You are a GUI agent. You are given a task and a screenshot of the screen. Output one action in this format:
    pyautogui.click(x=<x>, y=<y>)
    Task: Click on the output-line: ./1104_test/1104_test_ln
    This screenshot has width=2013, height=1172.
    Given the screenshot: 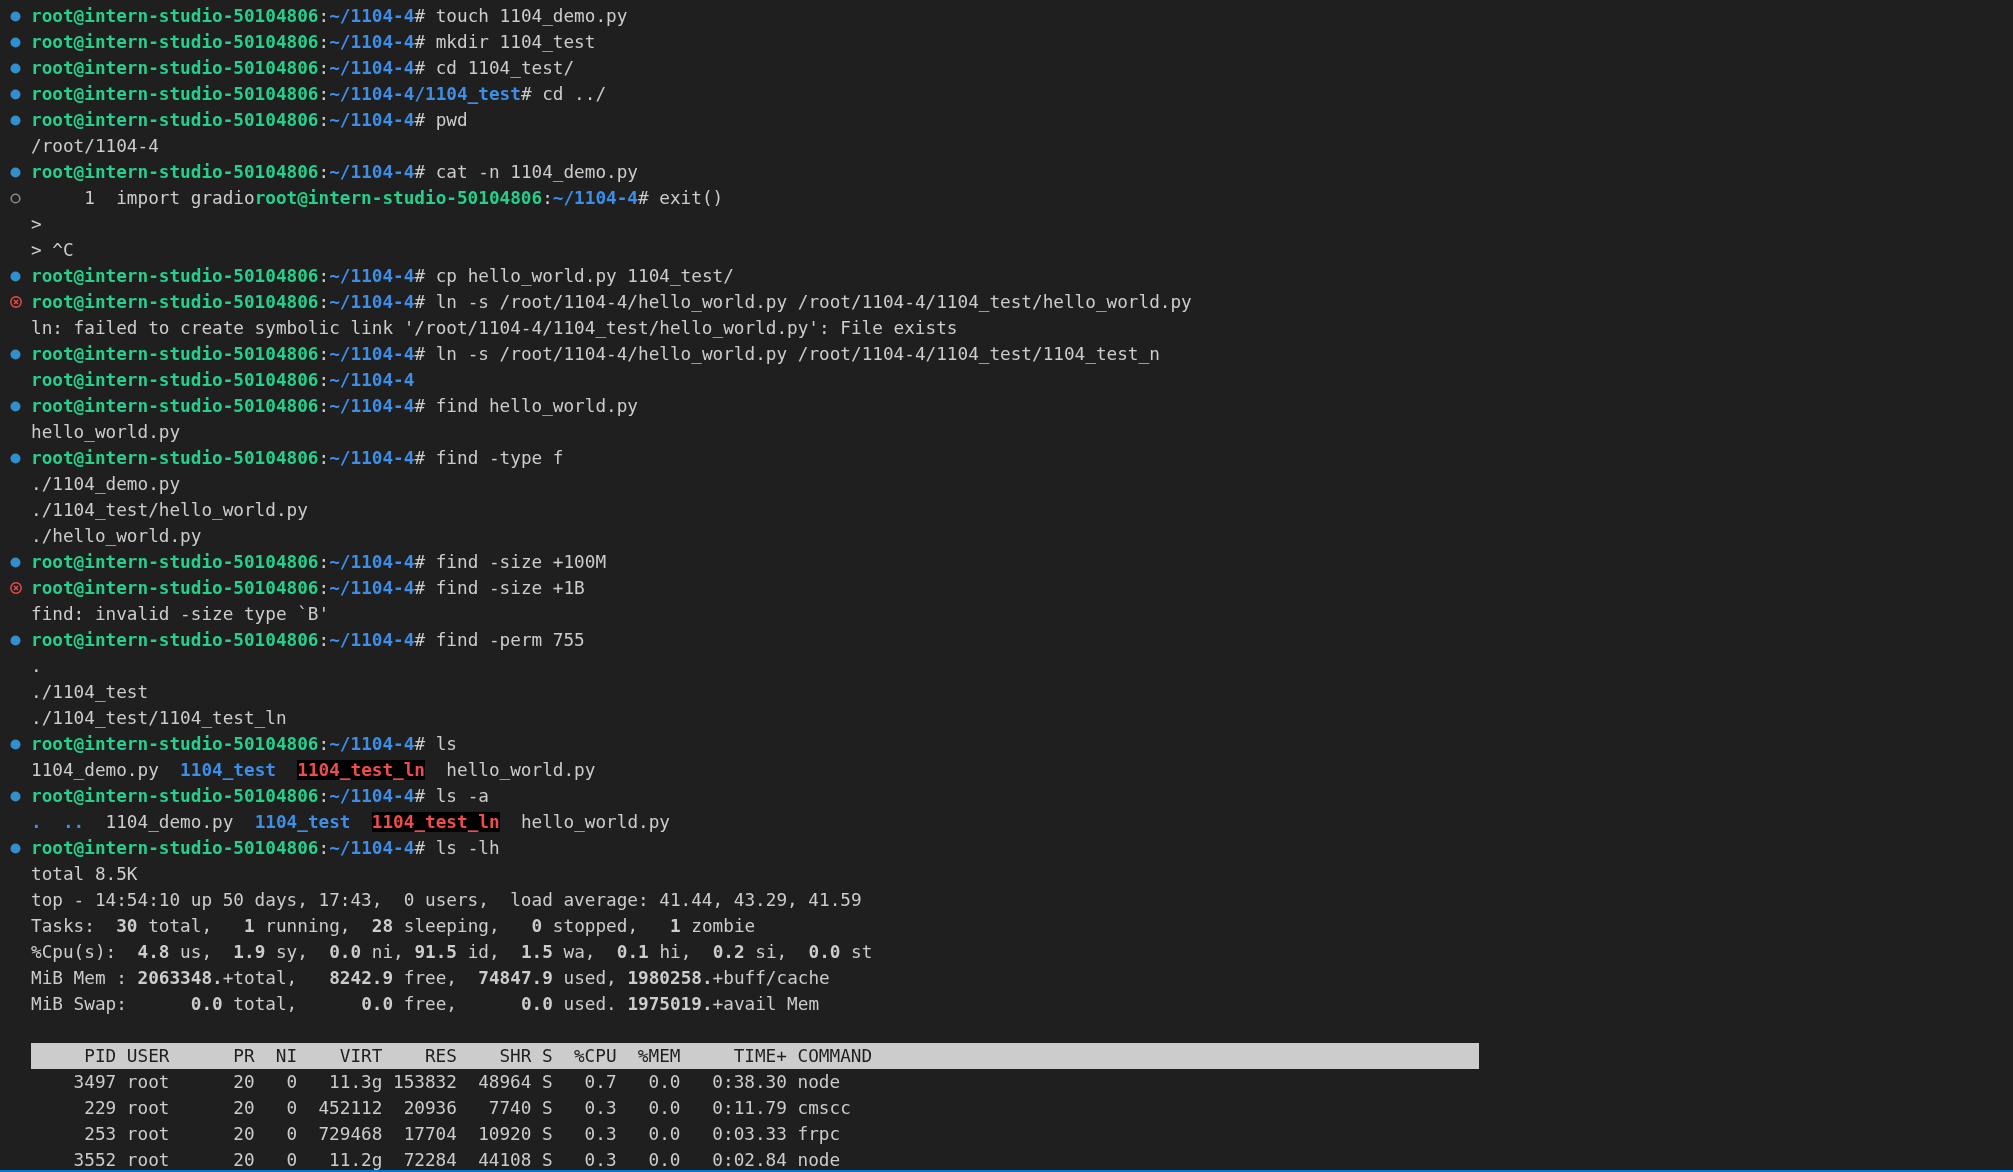 What is the action you would take?
    pyautogui.click(x=159, y=718)
    